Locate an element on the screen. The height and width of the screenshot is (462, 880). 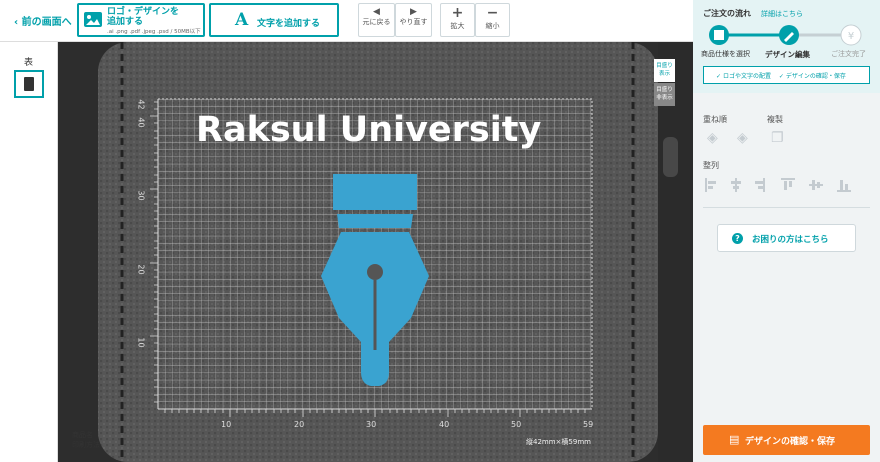
add-text-button: A 文字を追加する is located at coordinates (274, 20).